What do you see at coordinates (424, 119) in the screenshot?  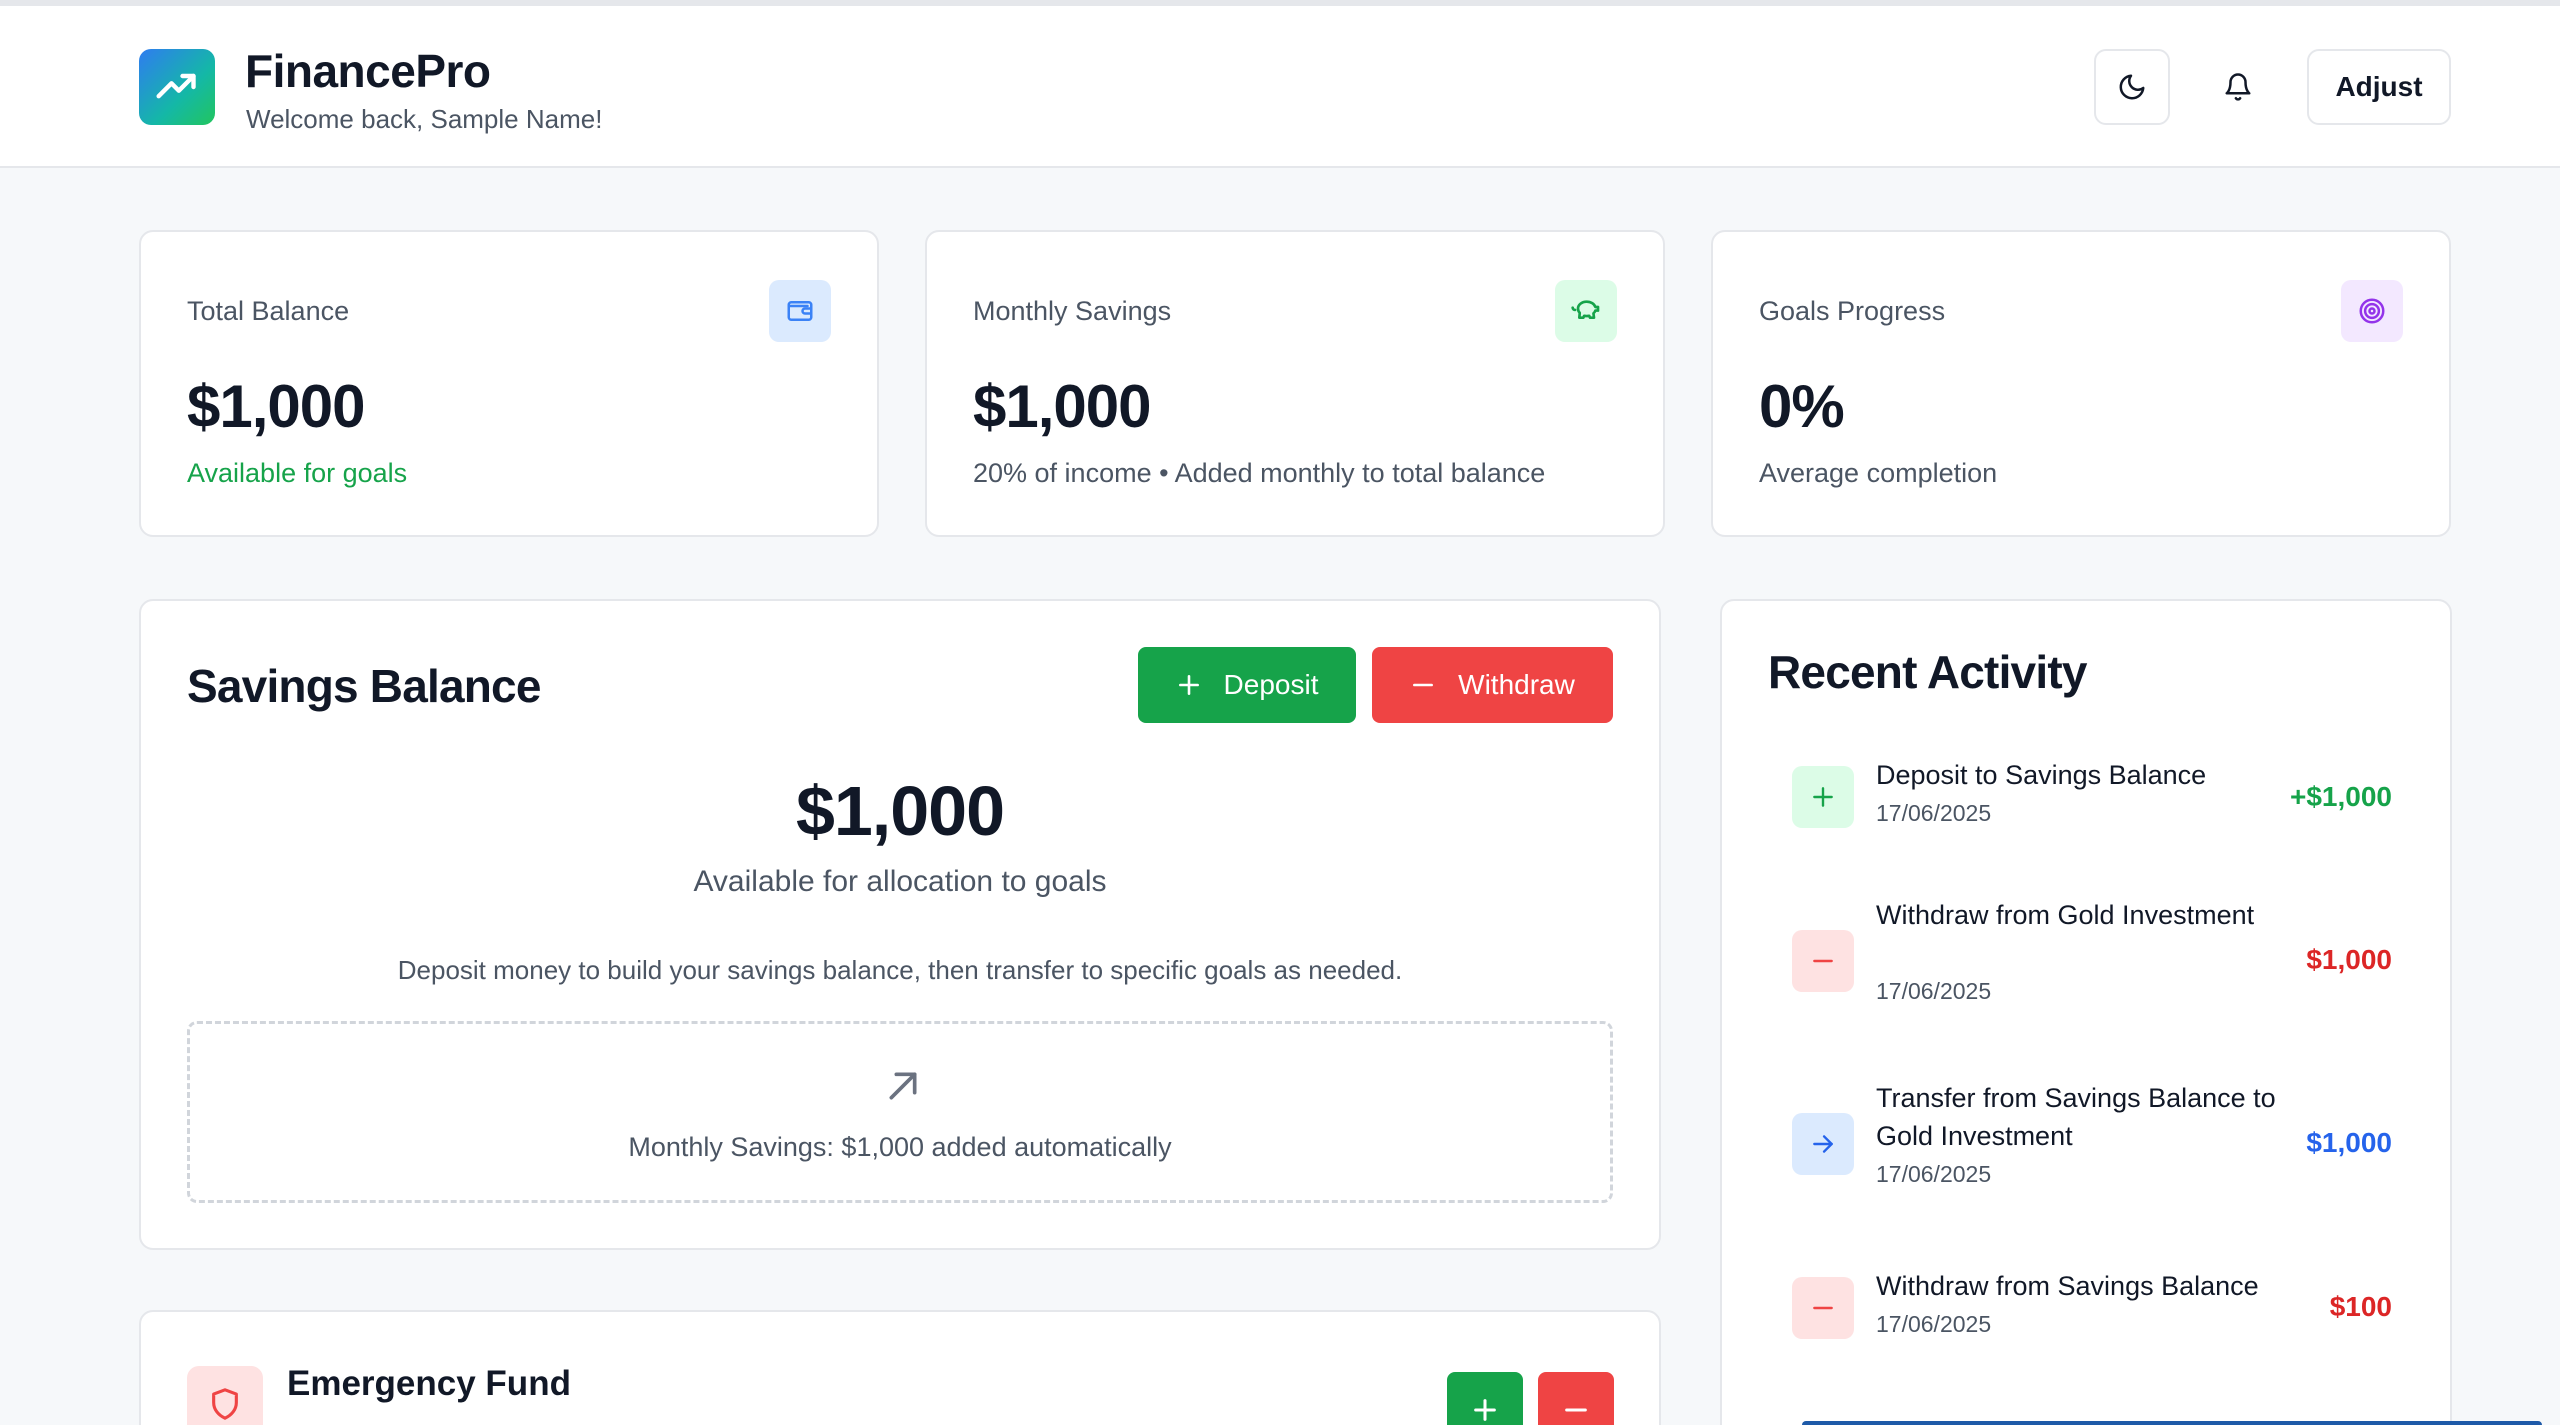 I see `welcome-message: Welcome back, Sample Name!` at bounding box center [424, 119].